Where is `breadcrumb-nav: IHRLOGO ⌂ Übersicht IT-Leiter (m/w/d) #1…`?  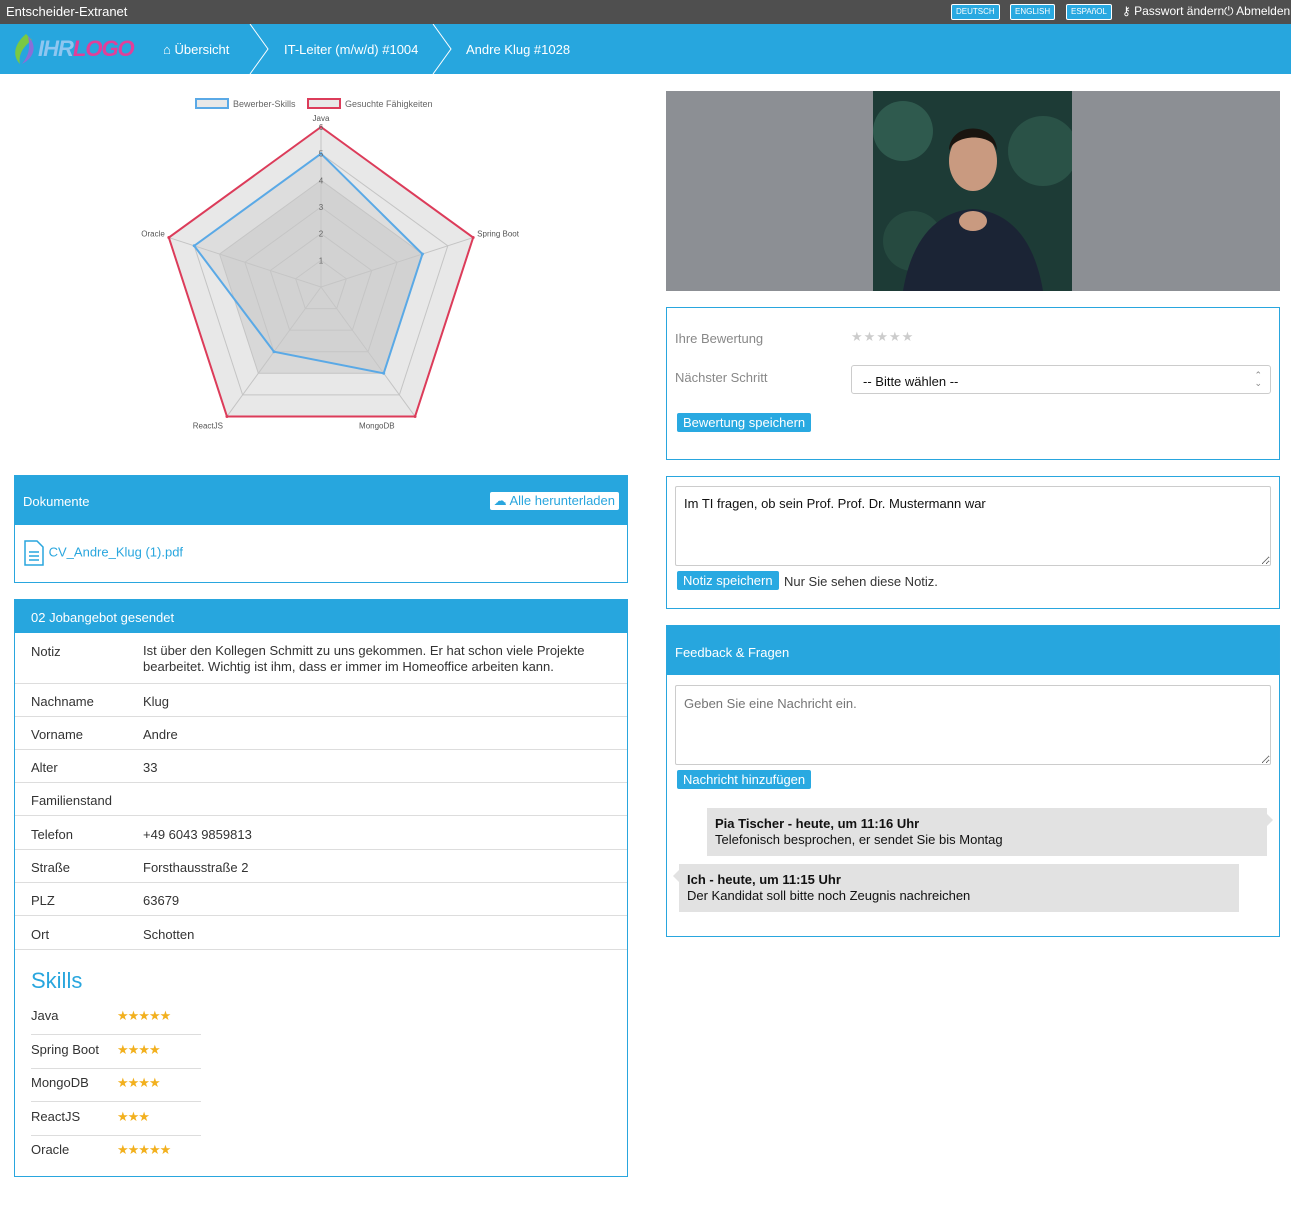
breadcrumb-nav: IHRLOGO ⌂ Übersicht IT-Leiter (m/w/d) #1… is located at coordinates (645, 49).